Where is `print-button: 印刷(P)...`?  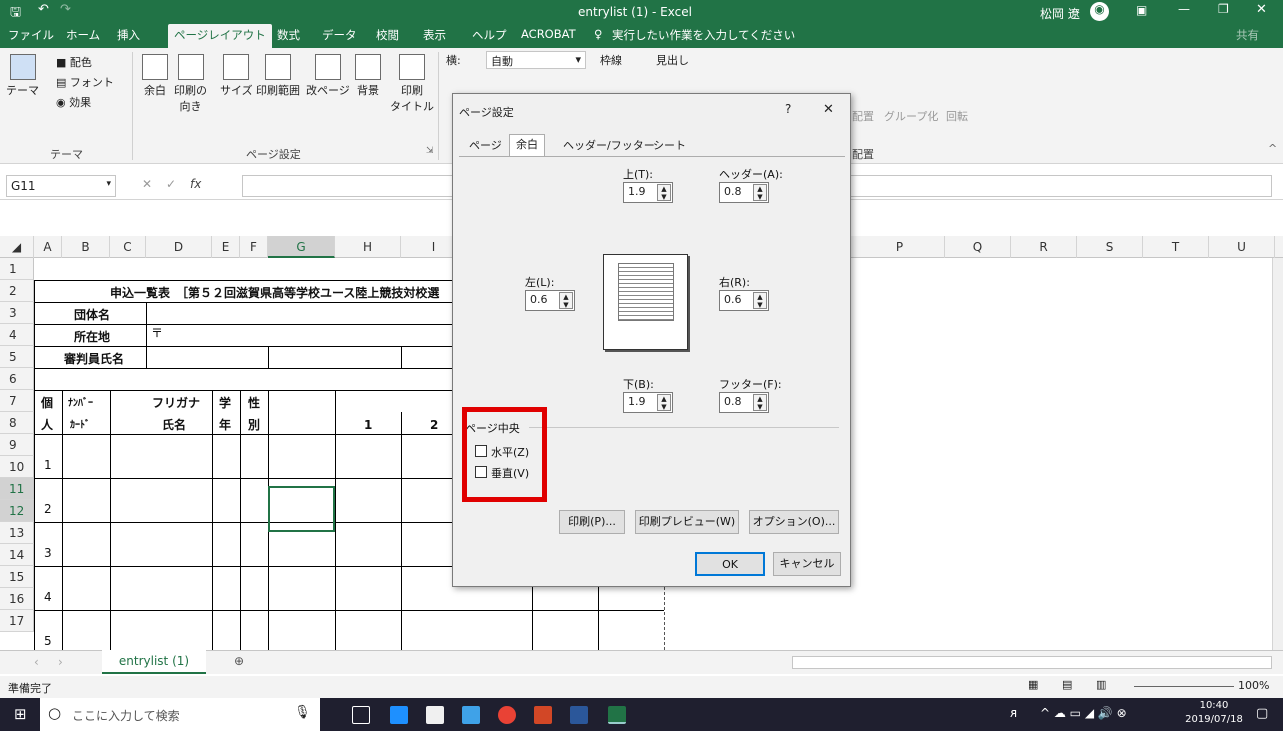 print-button: 印刷(P)... is located at coordinates (592, 522).